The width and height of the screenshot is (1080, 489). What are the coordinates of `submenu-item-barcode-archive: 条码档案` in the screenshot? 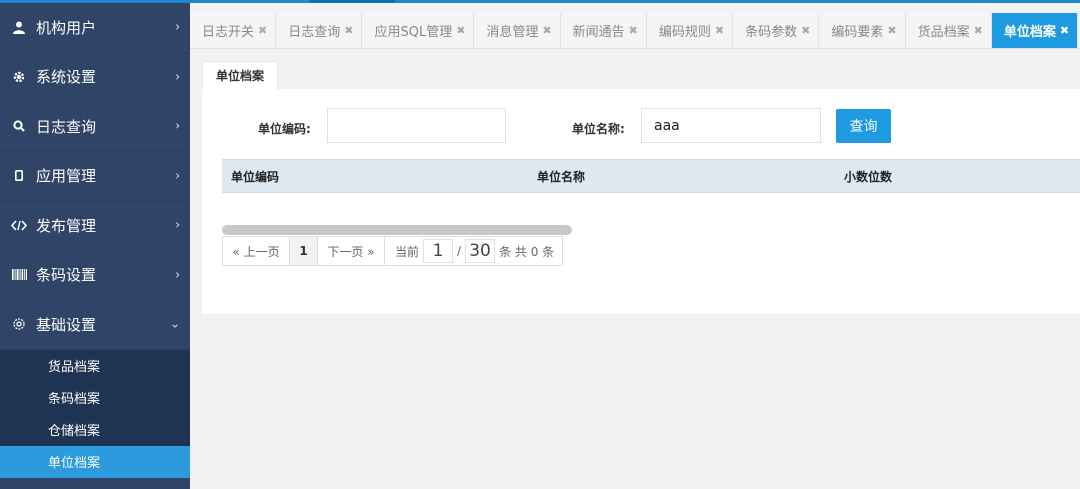 It's located at (95, 398).